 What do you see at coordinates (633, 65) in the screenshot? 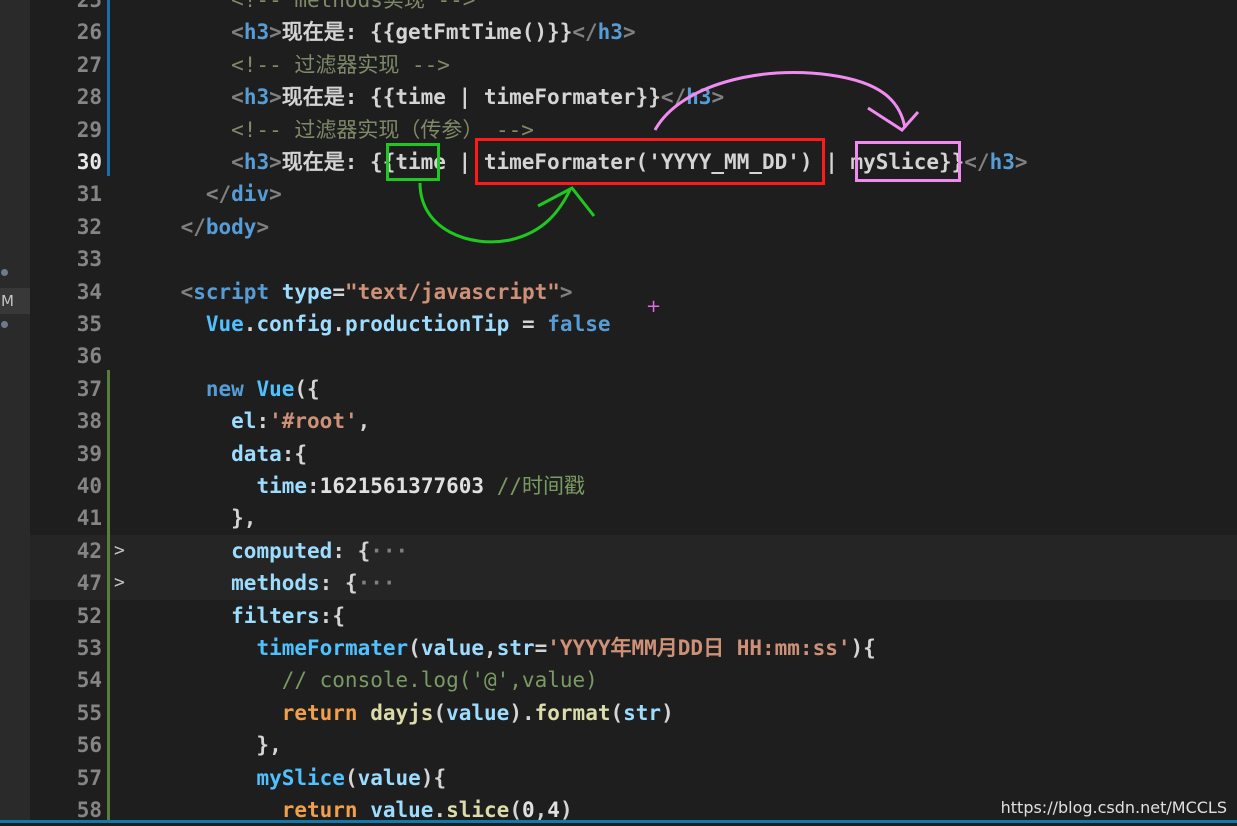
I see `code-line: 27 <!-- 过滤器实现 -->` at bounding box center [633, 65].